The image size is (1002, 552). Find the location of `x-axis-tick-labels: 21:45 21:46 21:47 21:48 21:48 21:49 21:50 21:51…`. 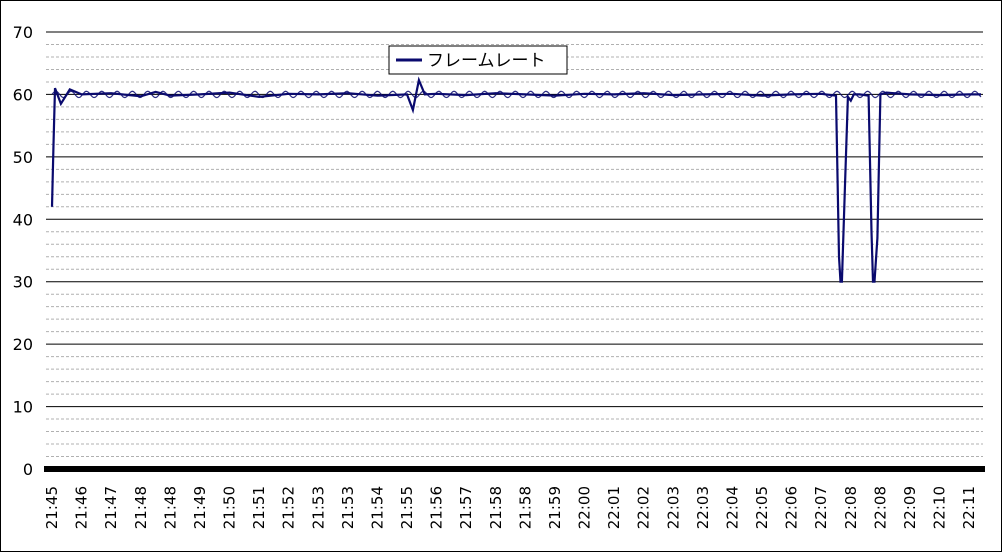

x-axis-tick-labels: 21:45 21:46 21:47 21:48 21:48 21:49 21:50 21:51… is located at coordinates (510, 507).